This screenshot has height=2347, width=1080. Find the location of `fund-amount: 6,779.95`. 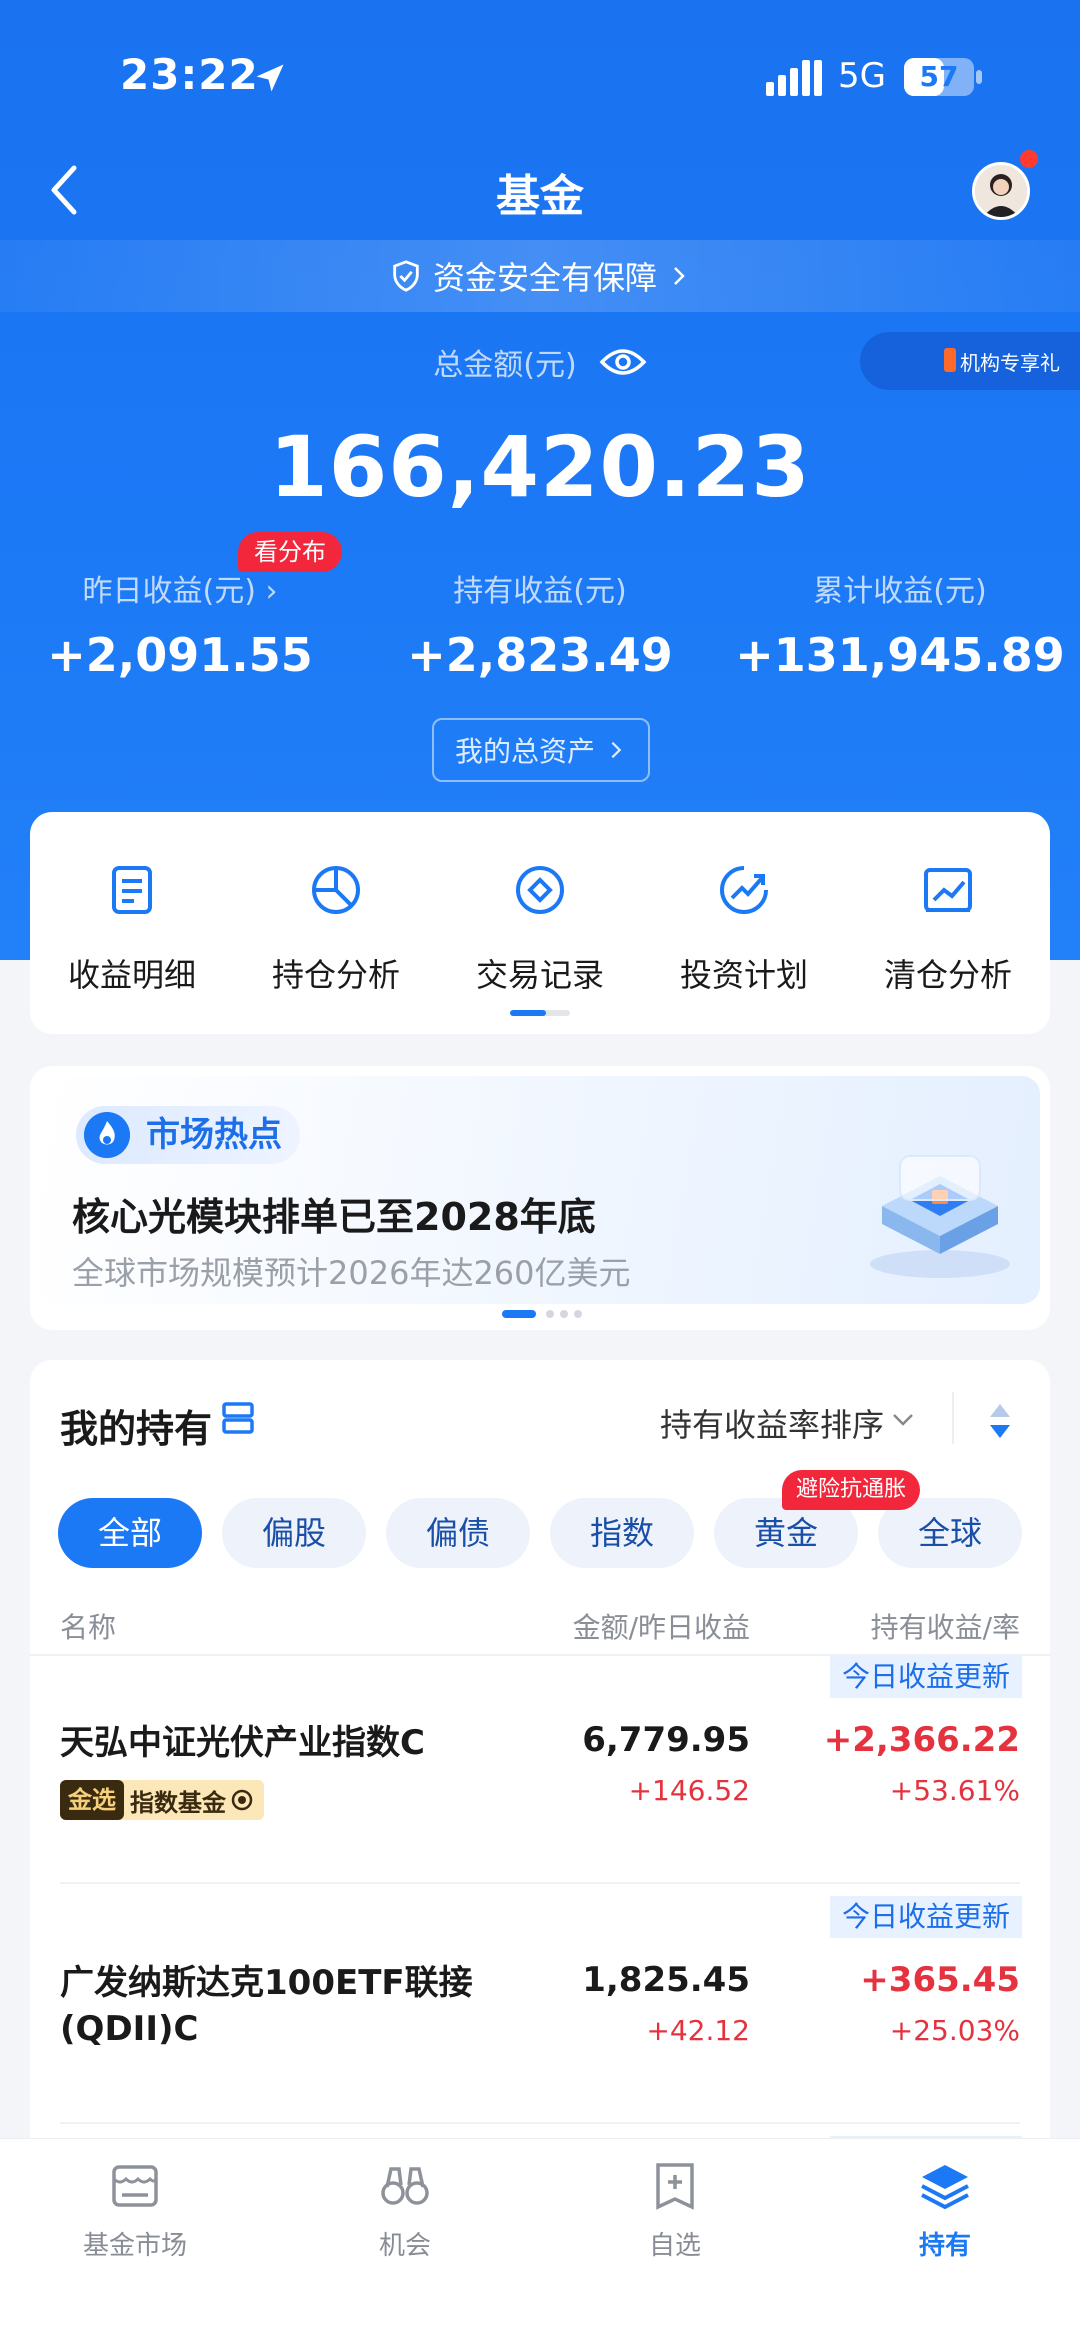

fund-amount: 6,779.95 is located at coordinates (666, 1740).